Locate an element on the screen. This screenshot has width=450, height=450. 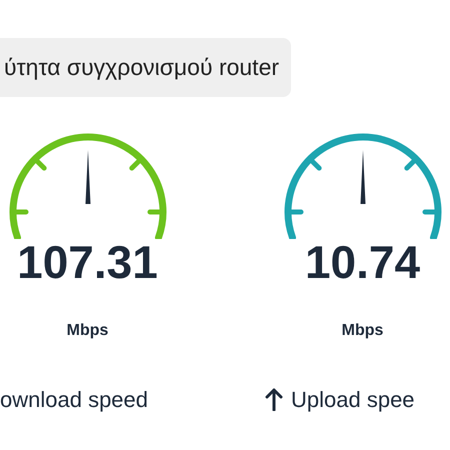
speed-label: Upload spee is located at coordinates (353, 400).